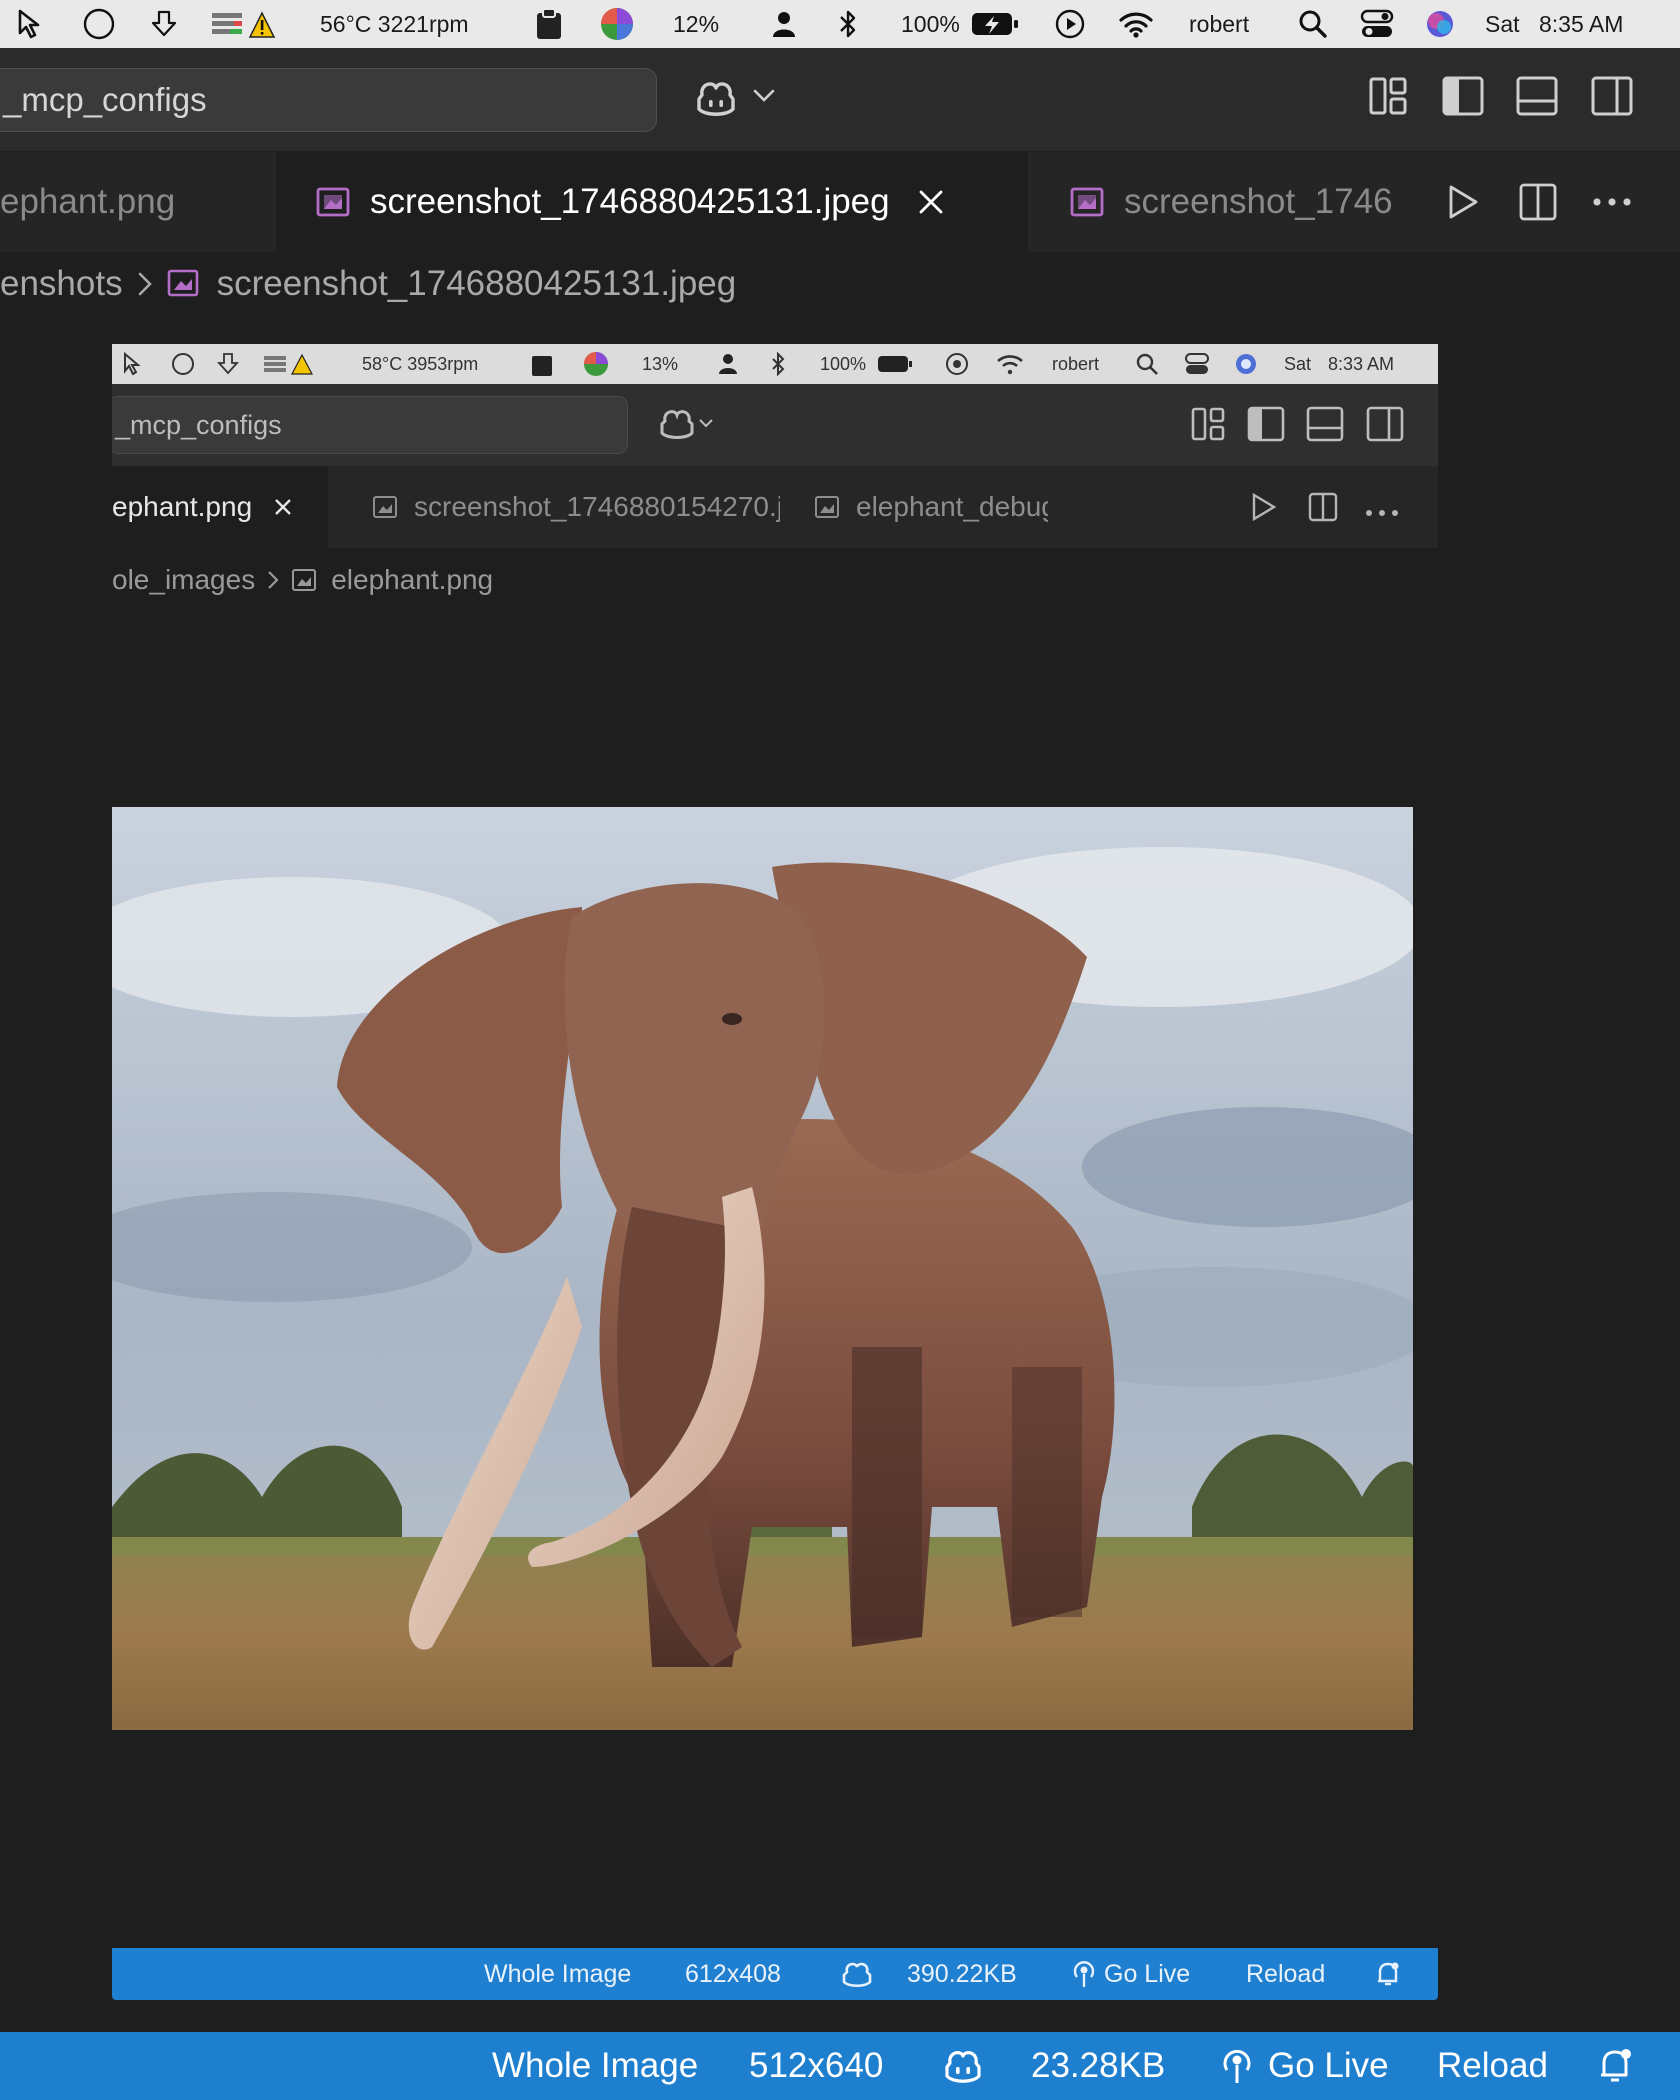  I want to click on preview-tab-elephant-png: ephant.png, so click(220, 507).